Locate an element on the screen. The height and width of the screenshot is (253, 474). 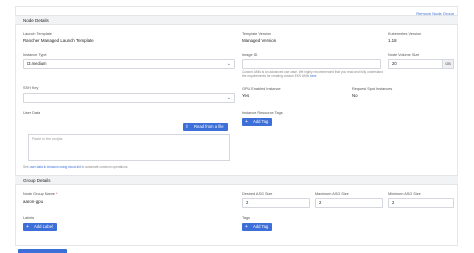
gpu-enabled-label: GPU Enabled Instance is located at coordinates (261, 89).